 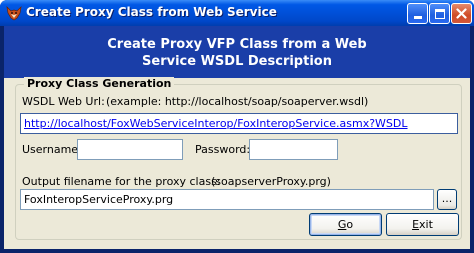 What do you see at coordinates (237, 61) in the screenshot?
I see `banner-line-2: Service WSDL Description` at bounding box center [237, 61].